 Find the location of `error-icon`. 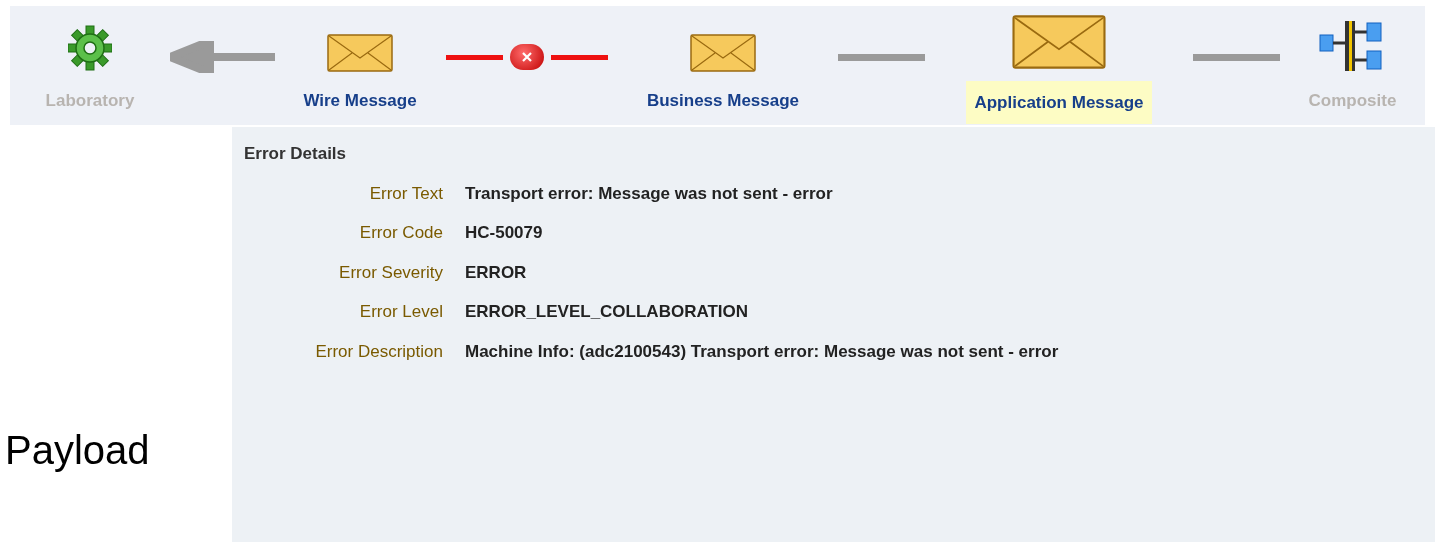

error-icon is located at coordinates (526, 57).